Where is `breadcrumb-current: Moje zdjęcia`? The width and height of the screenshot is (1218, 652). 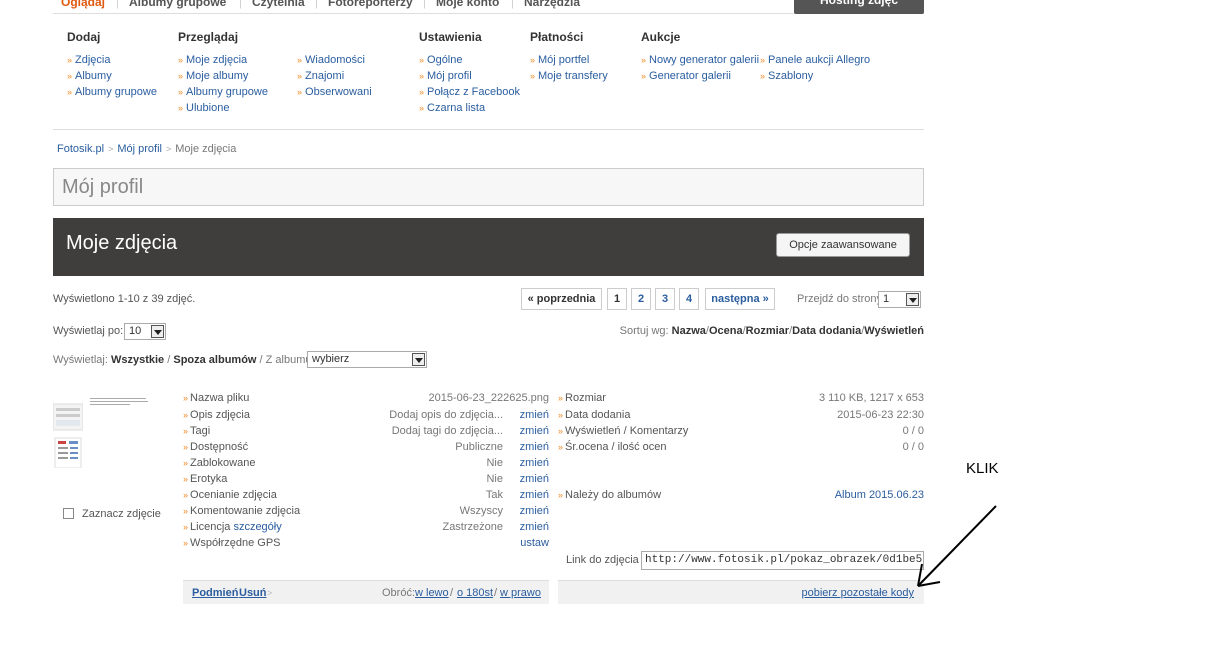
breadcrumb-current: Moje zdjęcia is located at coordinates (206, 149).